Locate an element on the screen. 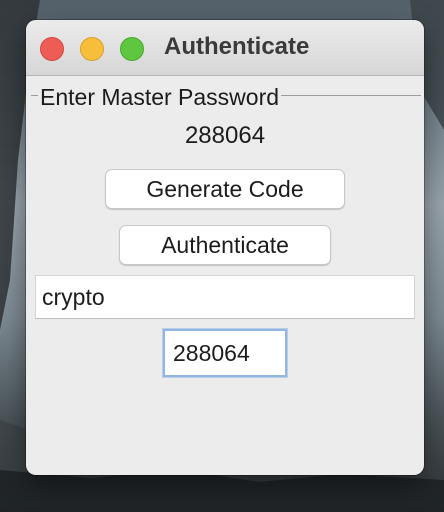  generated-code-label: 288064 is located at coordinates (225, 135).